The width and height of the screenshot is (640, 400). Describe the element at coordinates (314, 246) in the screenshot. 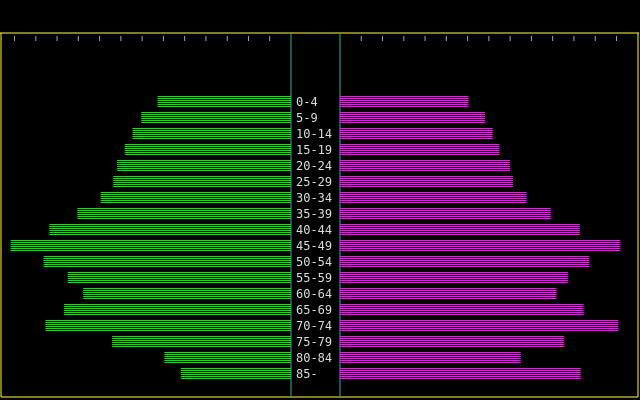

I see `age-label: 45-49` at that location.